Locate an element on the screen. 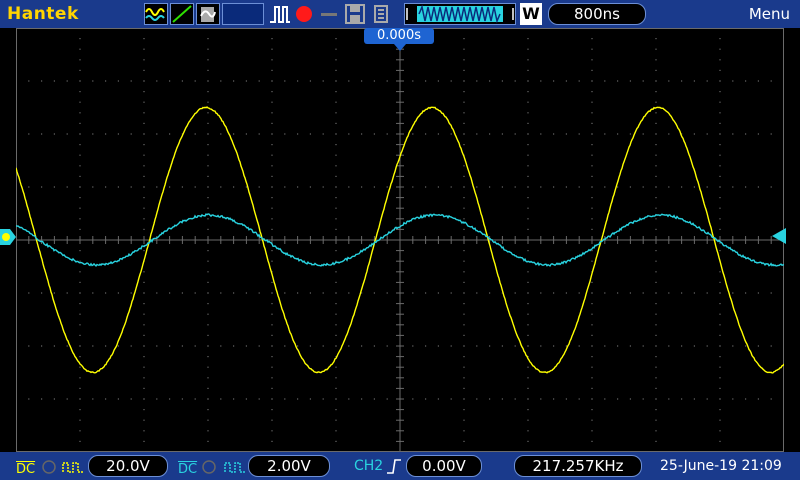  ref-waveform-icon is located at coordinates (208, 14).